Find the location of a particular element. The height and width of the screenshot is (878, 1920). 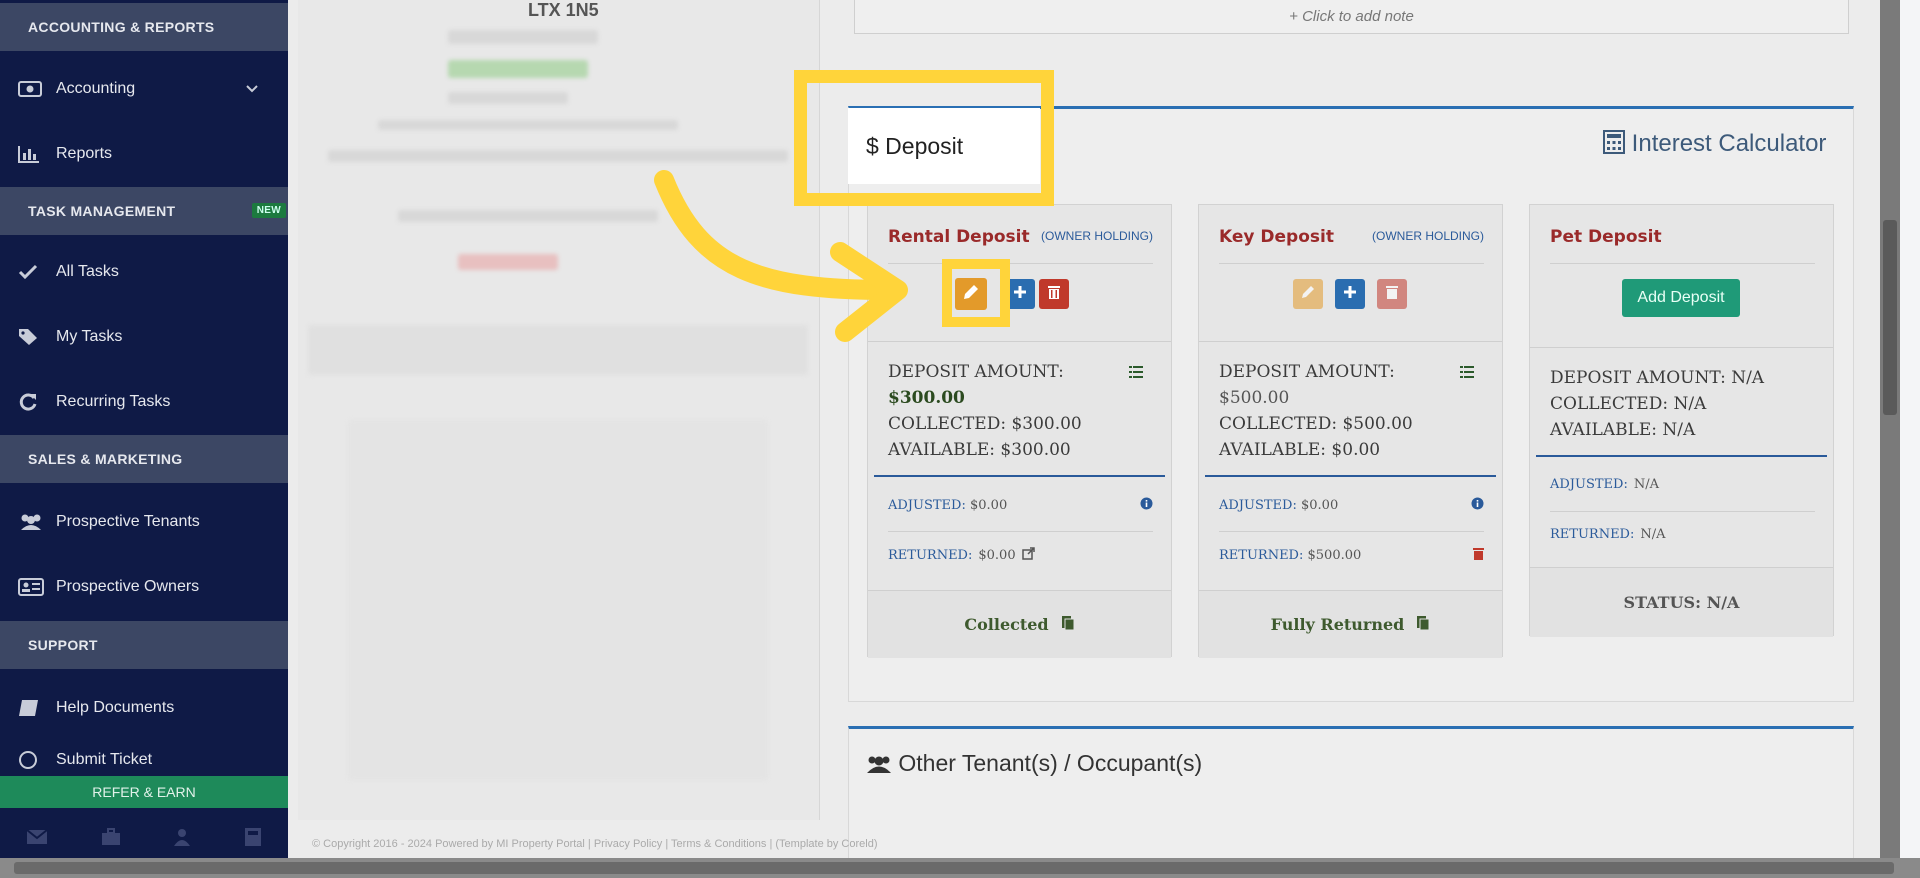

edit-button is located at coordinates (1308, 294).